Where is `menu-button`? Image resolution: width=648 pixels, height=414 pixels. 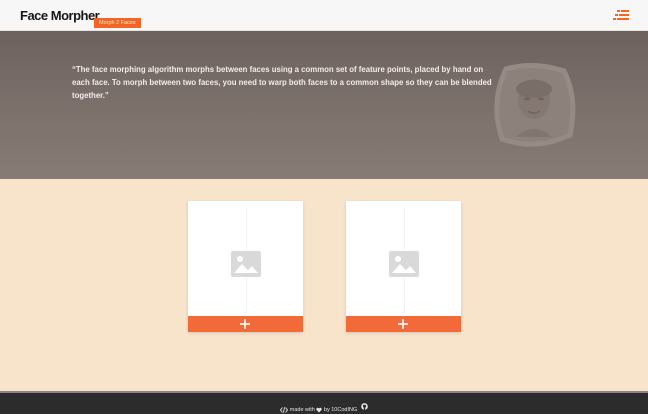
menu-button is located at coordinates (621, 15).